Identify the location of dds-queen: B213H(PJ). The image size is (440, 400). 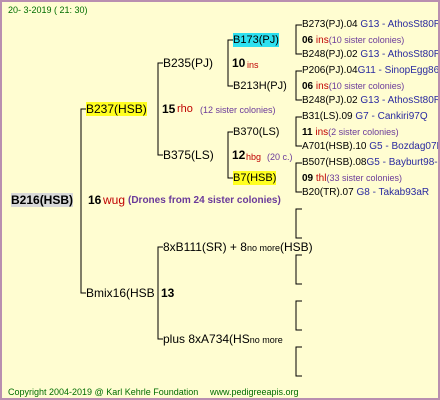
(260, 86).